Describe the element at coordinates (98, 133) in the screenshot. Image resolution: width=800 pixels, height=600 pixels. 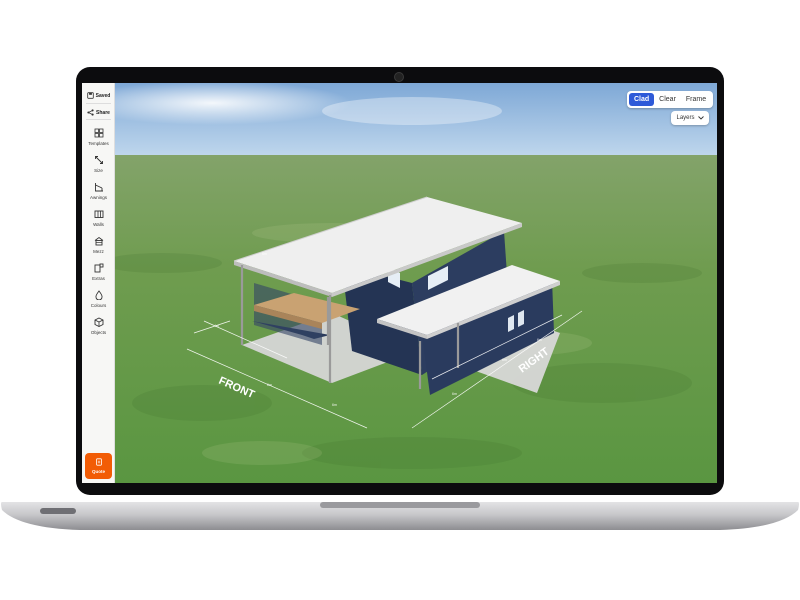
I see `grid-icon` at that location.